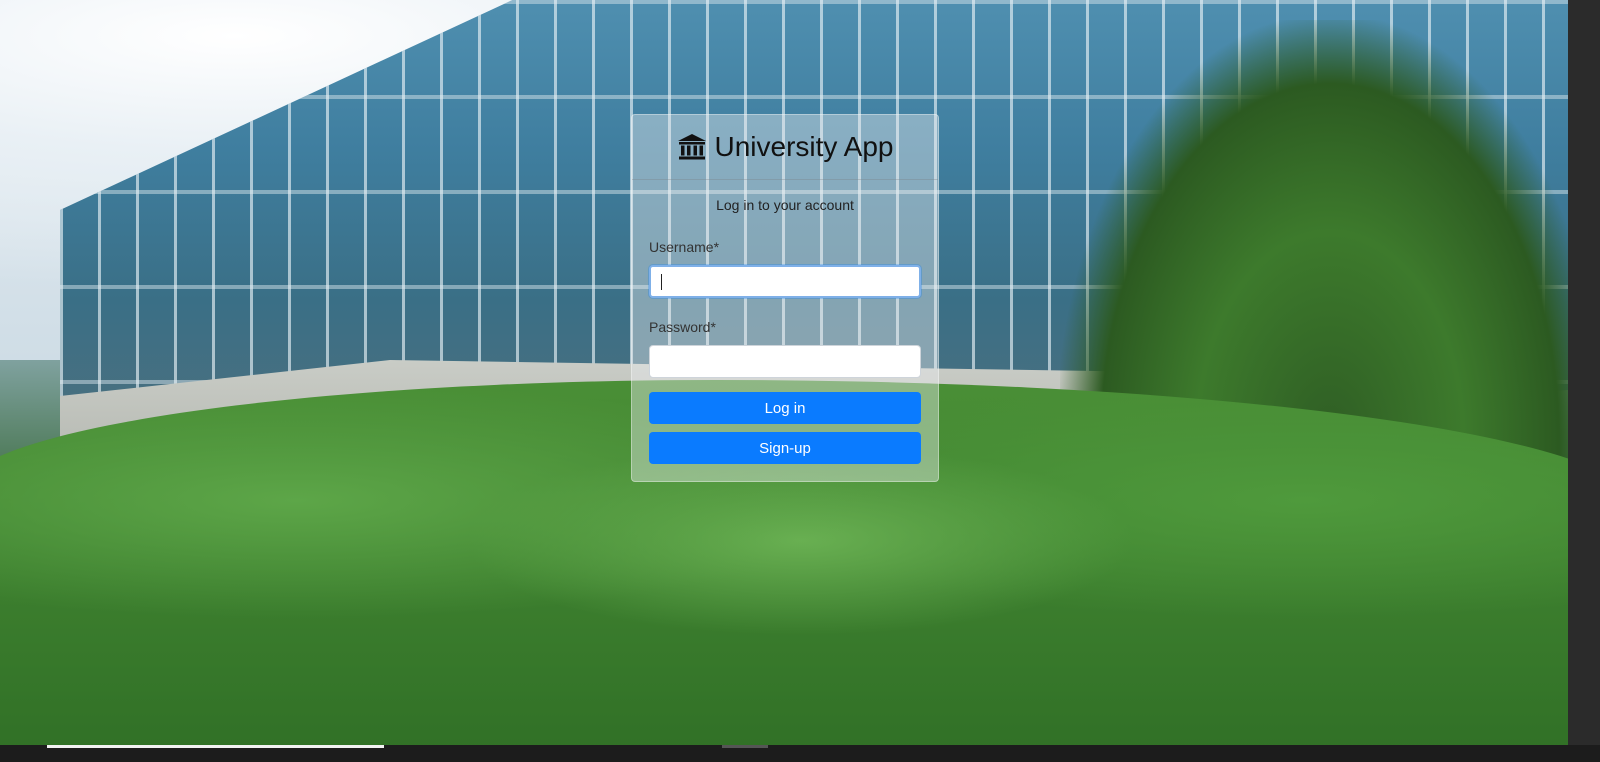 The height and width of the screenshot is (762, 1600). Describe the element at coordinates (661, 282) in the screenshot. I see `text-caret` at that location.